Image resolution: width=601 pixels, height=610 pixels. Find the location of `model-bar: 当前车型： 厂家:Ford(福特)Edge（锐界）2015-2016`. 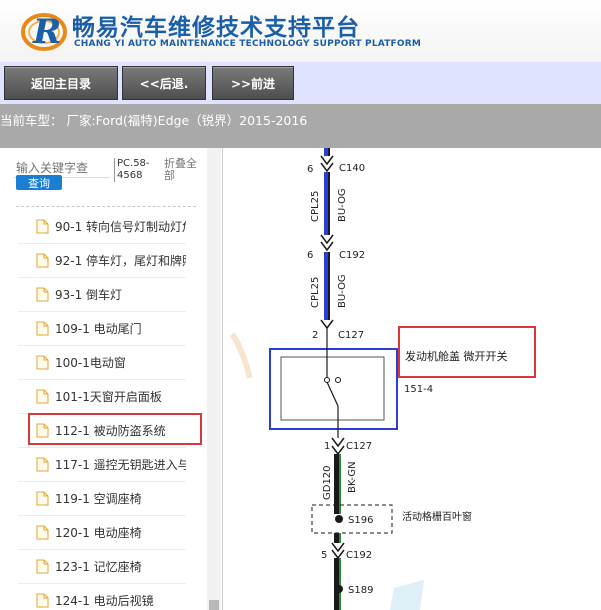

model-bar: 当前车型： 厂家:Ford(福特)Edge（锐界）2015-2016 is located at coordinates (300, 126).